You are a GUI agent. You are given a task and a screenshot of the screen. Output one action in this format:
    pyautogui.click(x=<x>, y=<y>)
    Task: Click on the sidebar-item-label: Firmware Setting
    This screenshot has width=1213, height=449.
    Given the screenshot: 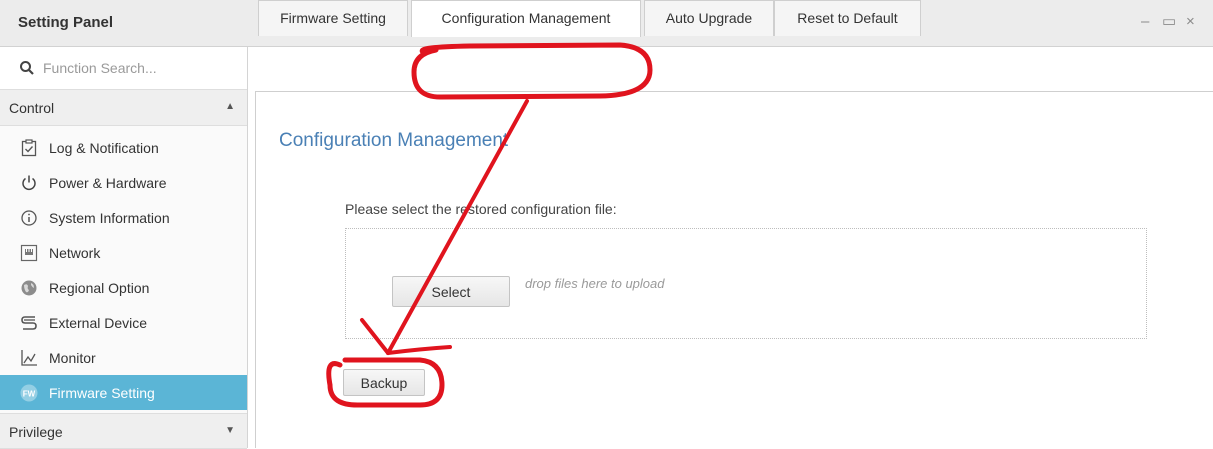 What is the action you would take?
    pyautogui.click(x=102, y=393)
    